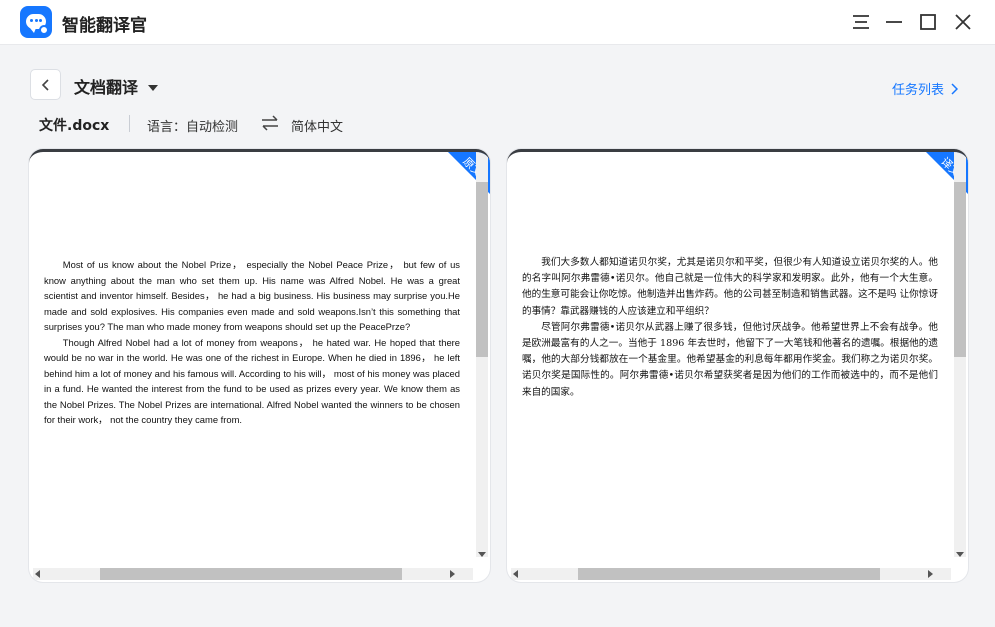 The height and width of the screenshot is (627, 995). What do you see at coordinates (192, 125) in the screenshot?
I see `source-language-selector: 语言：自动检测` at bounding box center [192, 125].